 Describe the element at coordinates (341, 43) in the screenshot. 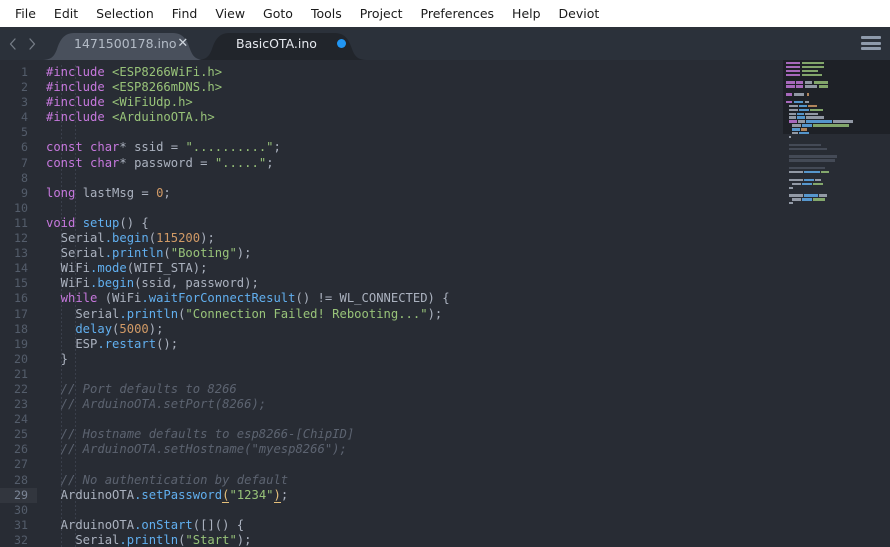

I see `tab-modified-dot` at that location.